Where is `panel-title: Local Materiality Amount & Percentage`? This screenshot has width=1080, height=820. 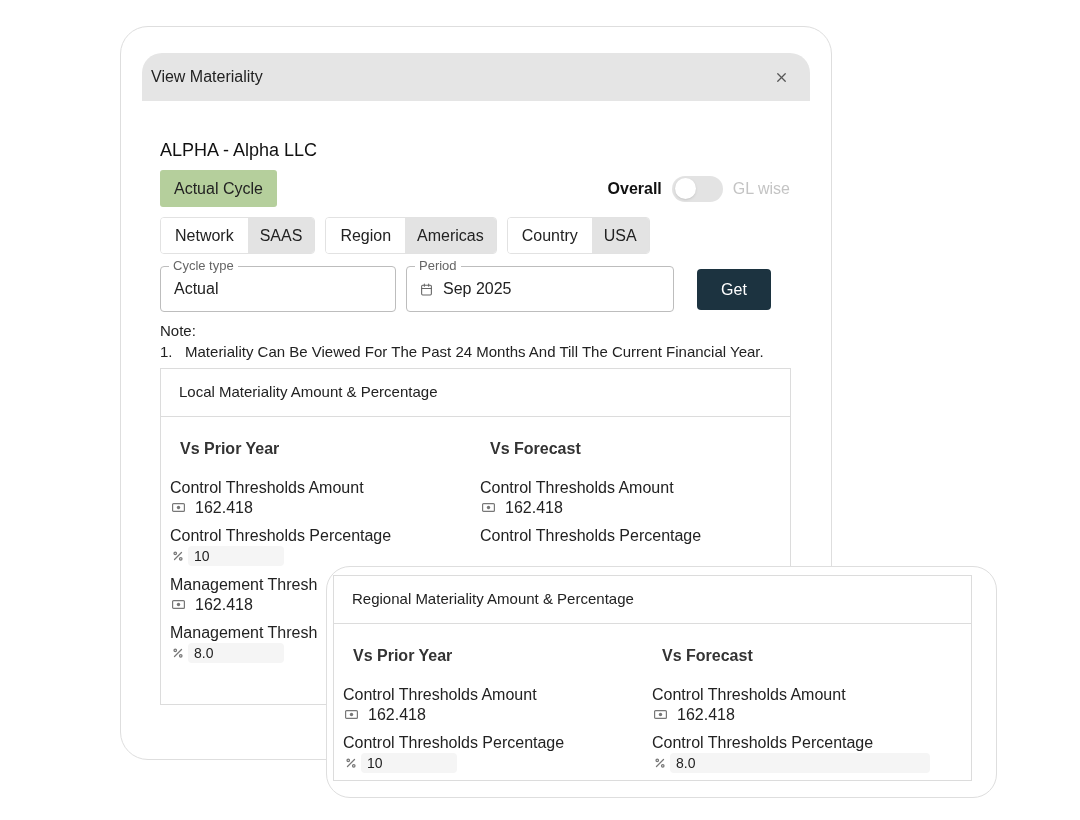 panel-title: Local Materiality Amount & Percentage is located at coordinates (308, 392).